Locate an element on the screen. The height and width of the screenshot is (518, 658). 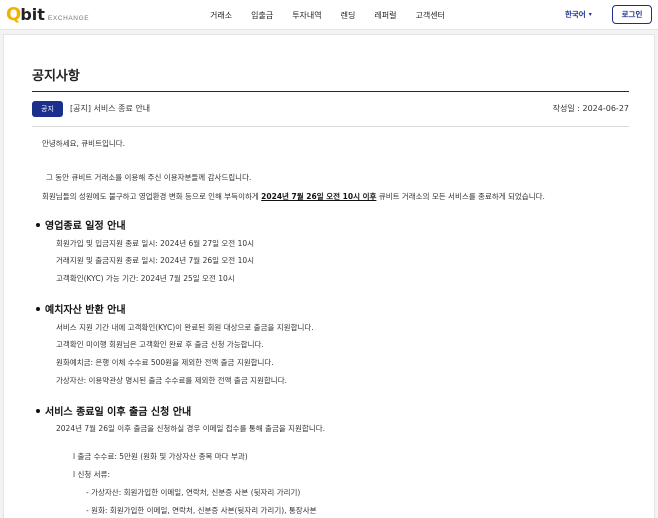
section-after-closure-title: 서비스 종료일 이후 출금 신청 안내 is located at coordinates (118, 412).